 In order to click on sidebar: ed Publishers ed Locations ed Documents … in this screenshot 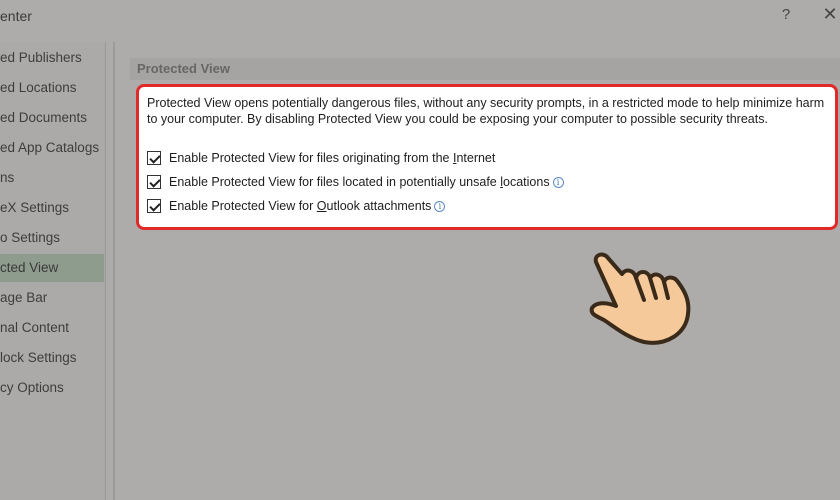, I will do `click(53, 271)`.